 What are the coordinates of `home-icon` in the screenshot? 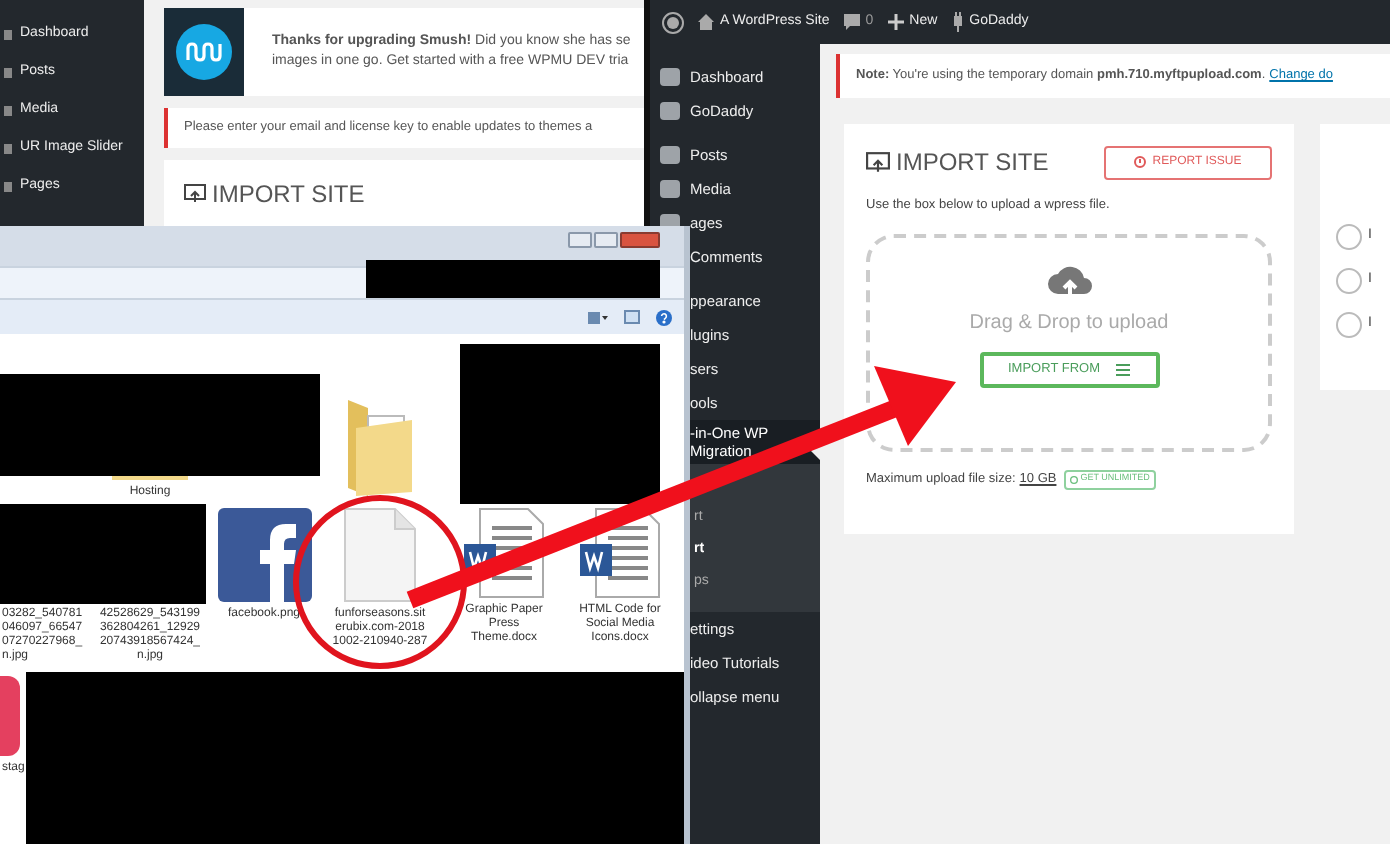 It's located at (706, 22).